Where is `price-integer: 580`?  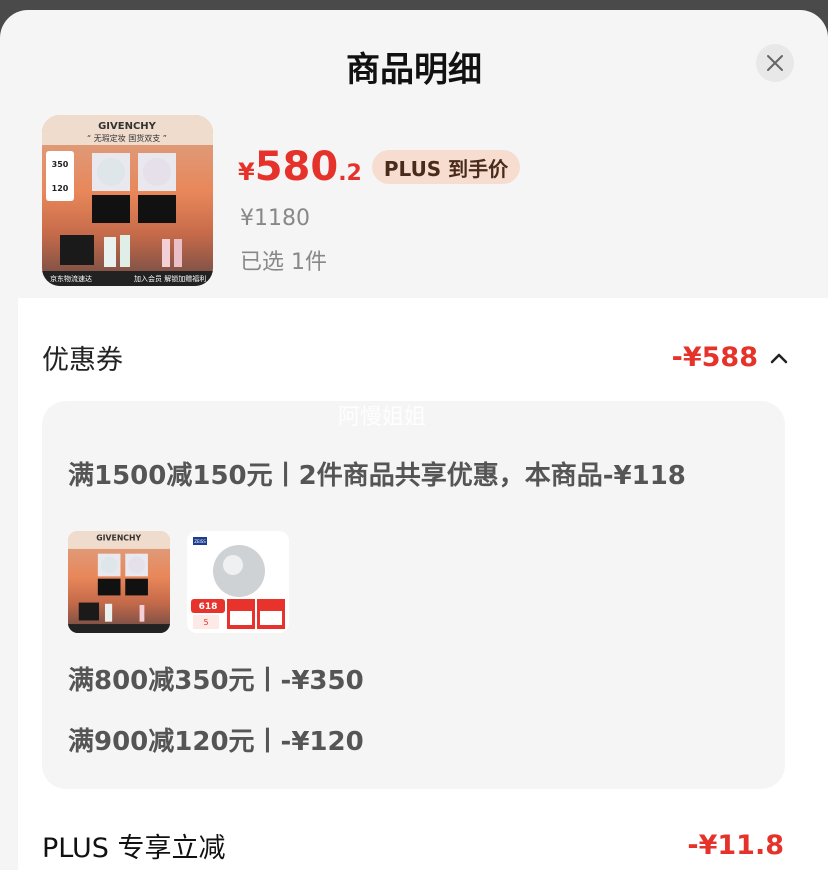 price-integer: 580 is located at coordinates (296, 167).